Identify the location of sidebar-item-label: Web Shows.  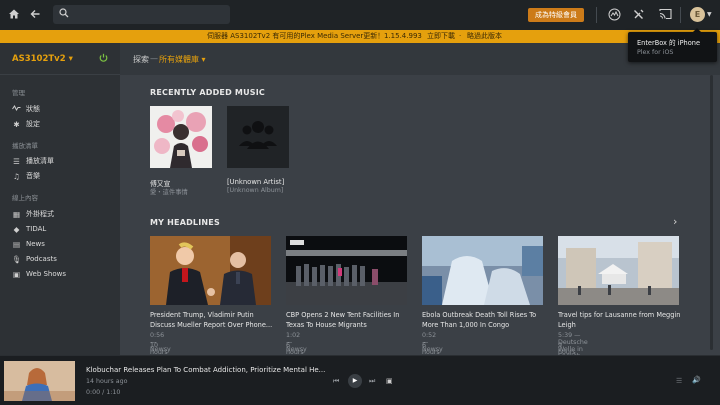
(46, 274).